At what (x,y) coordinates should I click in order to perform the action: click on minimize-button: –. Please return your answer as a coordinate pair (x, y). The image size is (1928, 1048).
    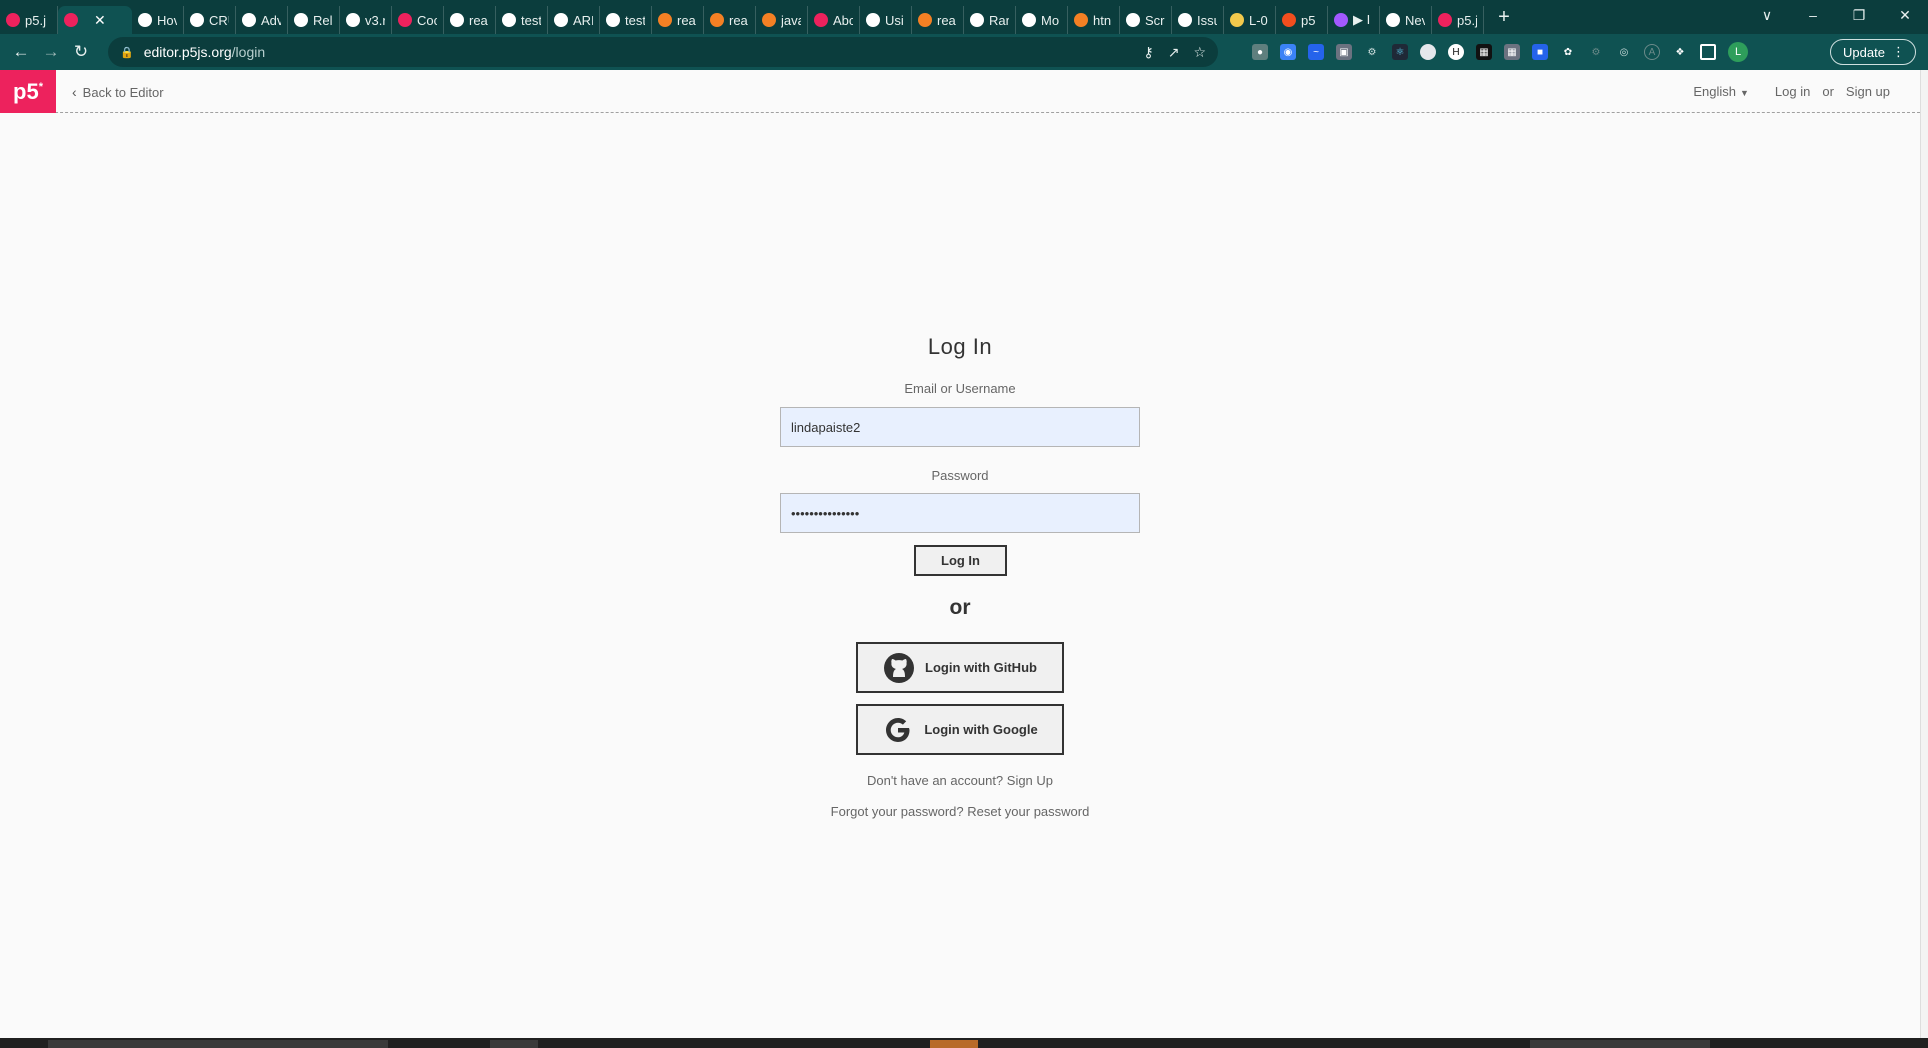
    Looking at the image, I should click on (1813, 15).